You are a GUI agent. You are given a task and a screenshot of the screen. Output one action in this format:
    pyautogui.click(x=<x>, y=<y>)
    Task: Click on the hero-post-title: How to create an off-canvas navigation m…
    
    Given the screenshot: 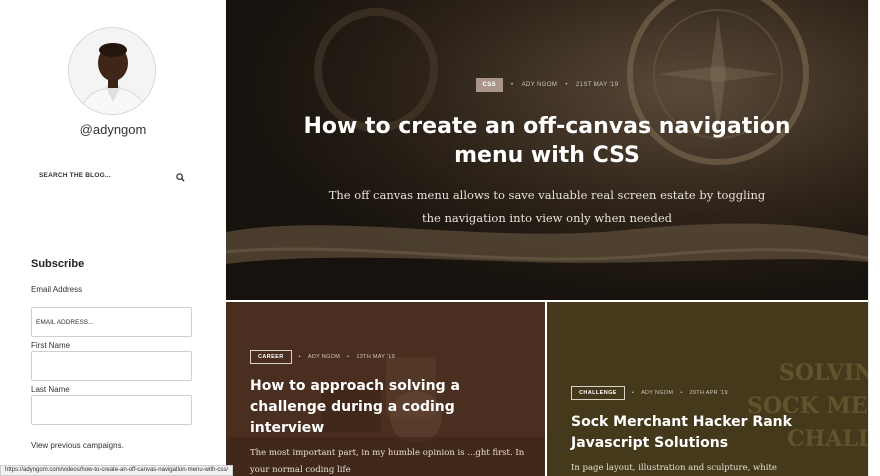 What is the action you would take?
    pyautogui.click(x=547, y=141)
    